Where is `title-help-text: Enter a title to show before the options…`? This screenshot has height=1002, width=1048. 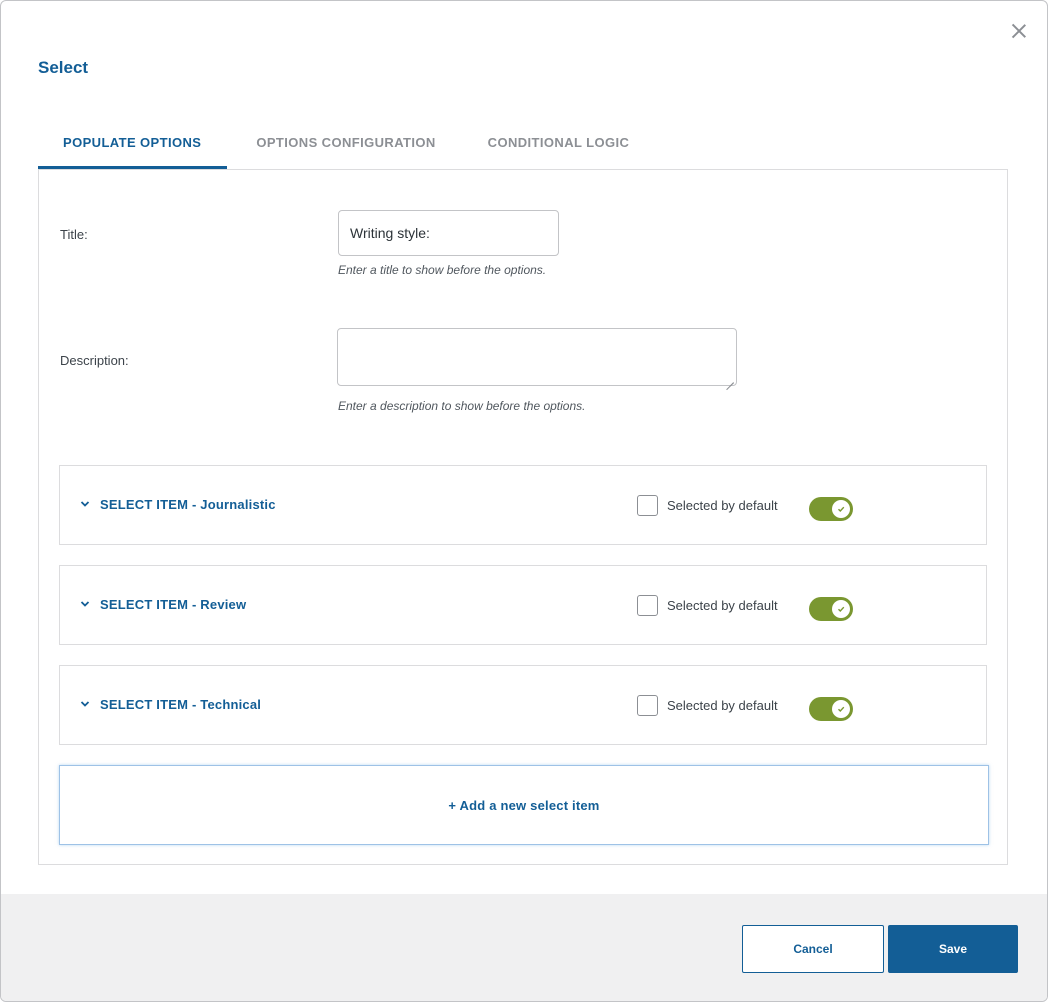
title-help-text: Enter a title to show before the options… is located at coordinates (442, 270).